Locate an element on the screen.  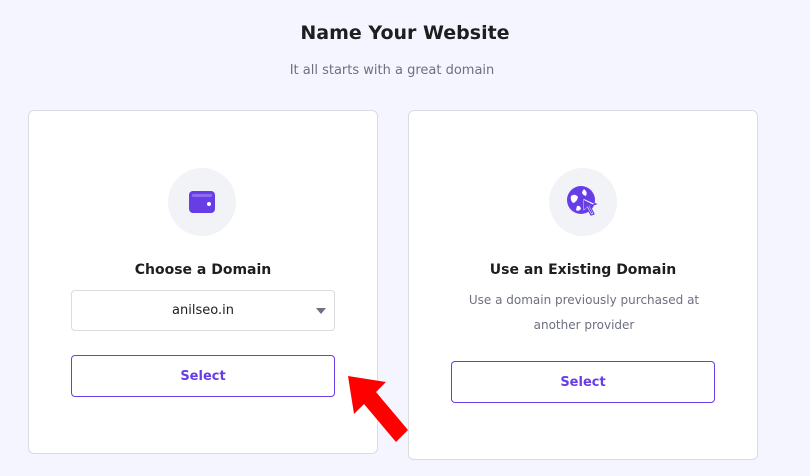
globe-cursor-icon is located at coordinates (583, 202).